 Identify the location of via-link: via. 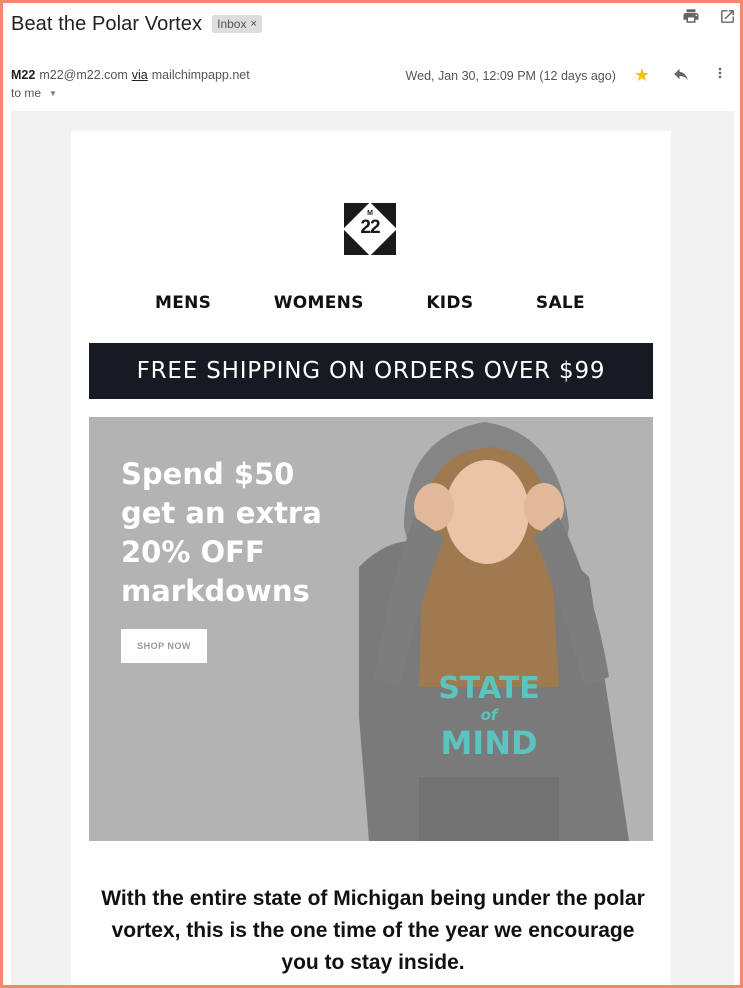
(140, 75).